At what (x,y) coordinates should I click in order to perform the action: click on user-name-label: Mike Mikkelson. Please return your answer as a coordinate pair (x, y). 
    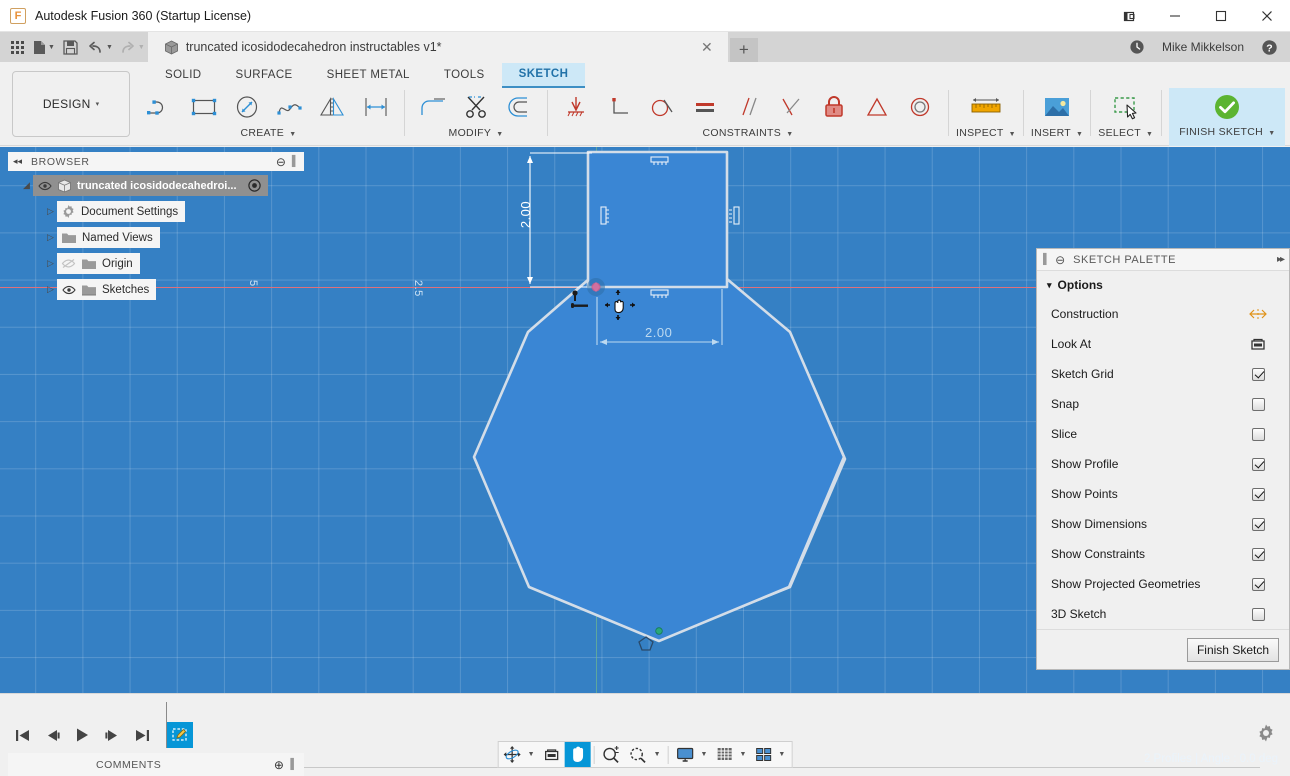
    Looking at the image, I should click on (1203, 47).